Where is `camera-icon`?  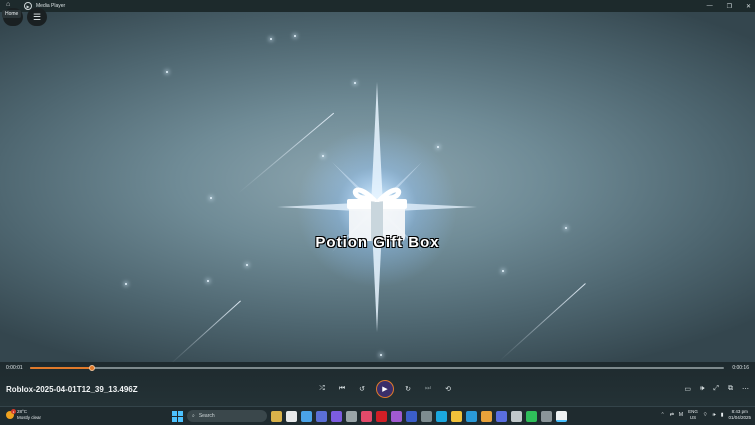
camera-icon is located at coordinates (426, 416).